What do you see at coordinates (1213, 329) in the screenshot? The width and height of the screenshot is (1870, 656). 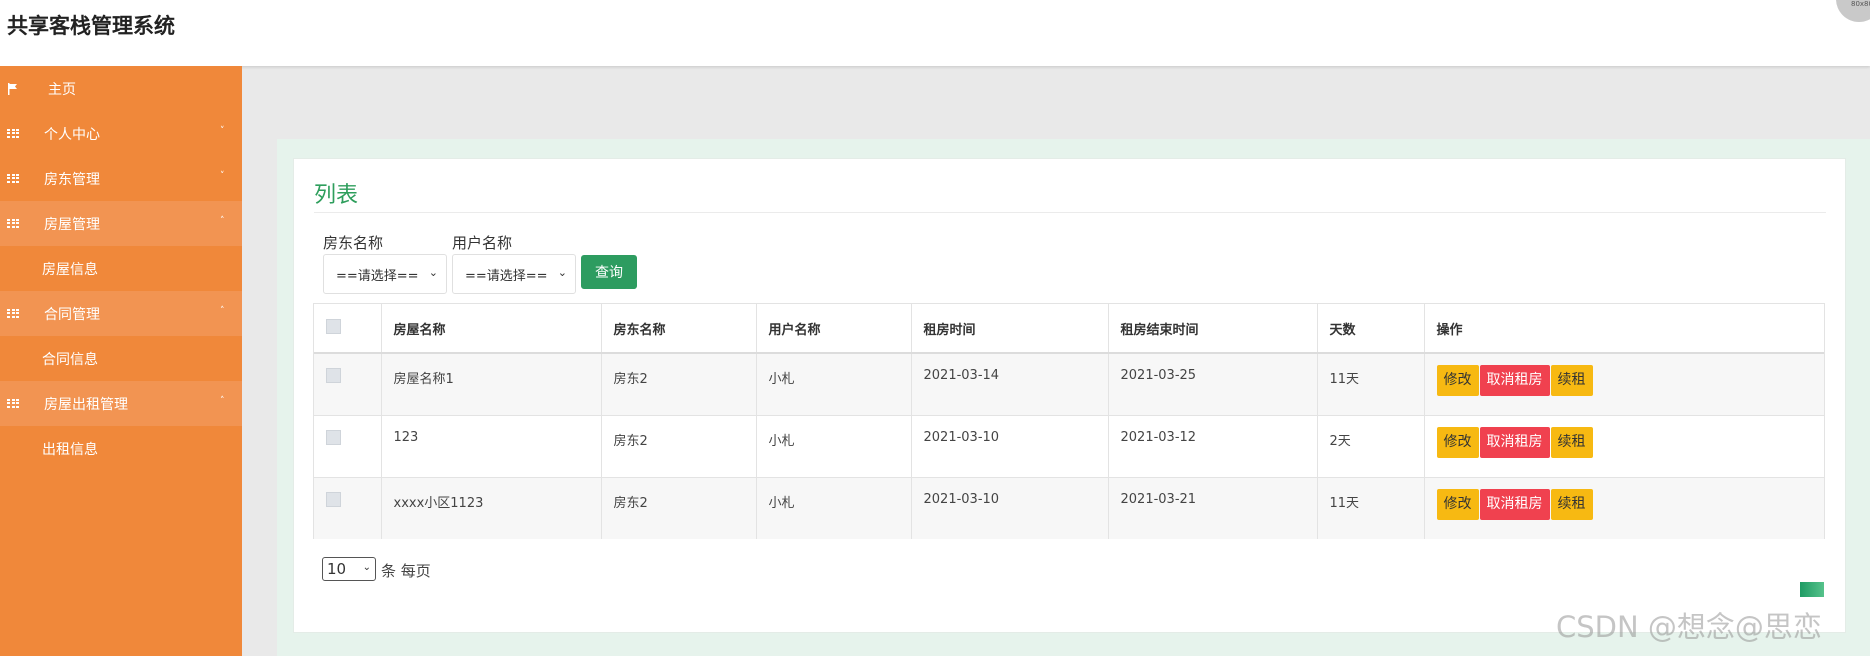 I see `column-header: 租房结束时间` at bounding box center [1213, 329].